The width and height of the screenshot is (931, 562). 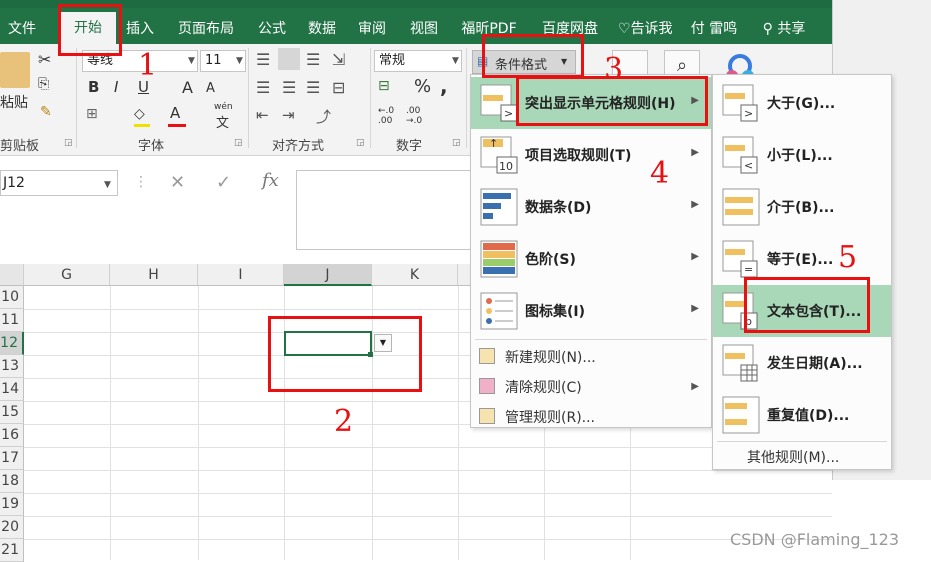 What do you see at coordinates (177, 182) in the screenshot?
I see `cancel-entry-icon: ✕` at bounding box center [177, 182].